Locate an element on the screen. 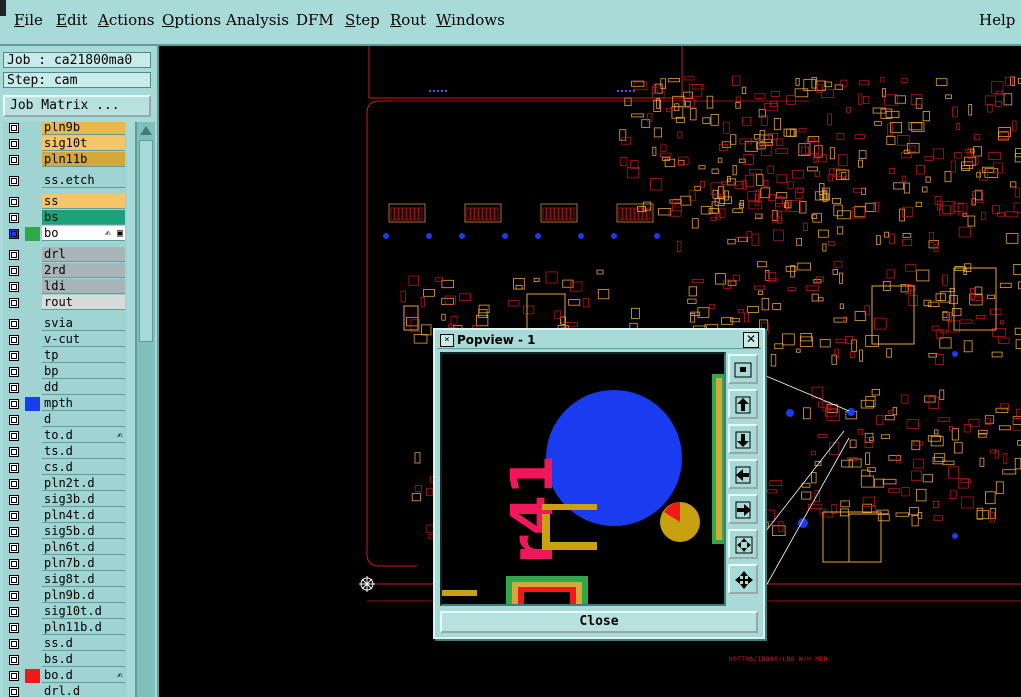  zoom-window-button is located at coordinates (743, 369).